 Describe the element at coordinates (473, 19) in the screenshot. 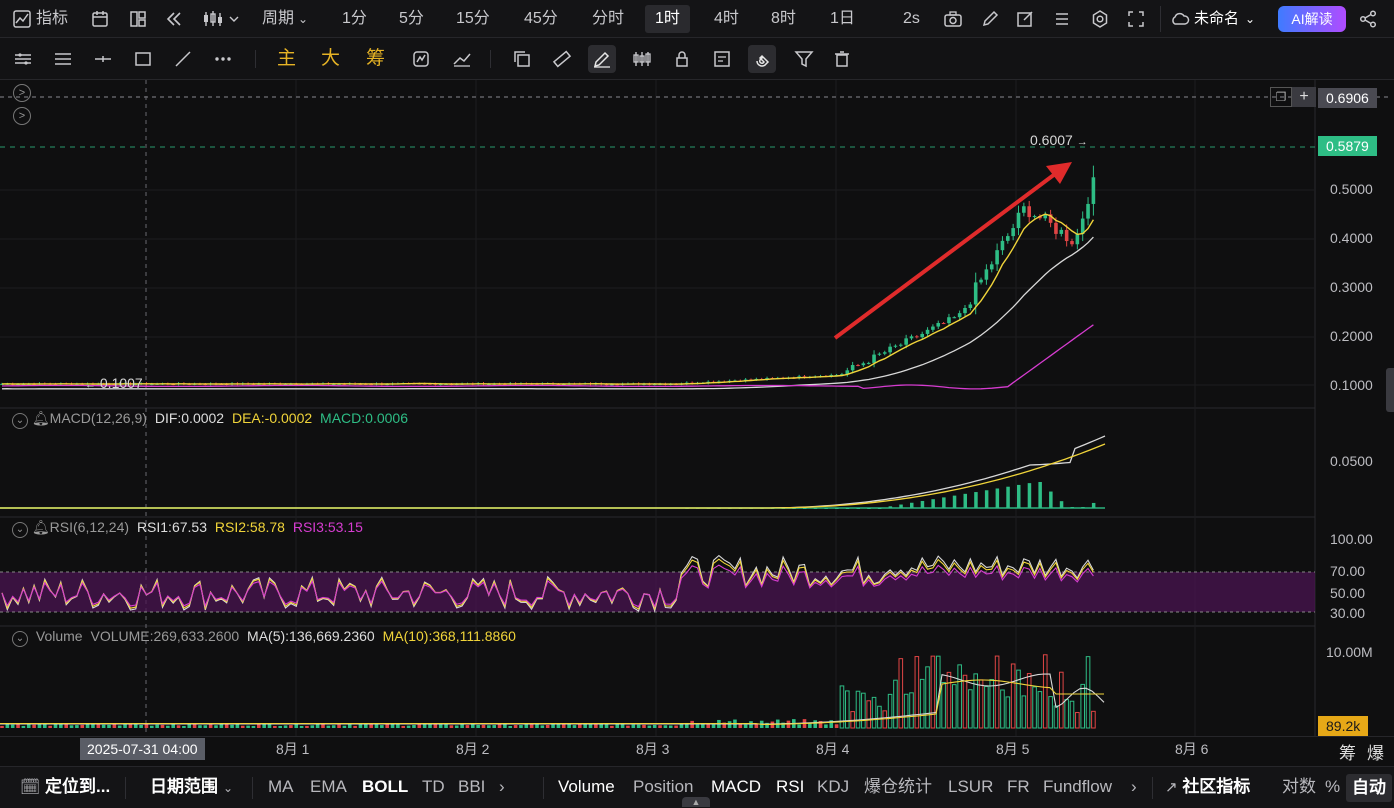

I see `interval-button: 15分` at that location.